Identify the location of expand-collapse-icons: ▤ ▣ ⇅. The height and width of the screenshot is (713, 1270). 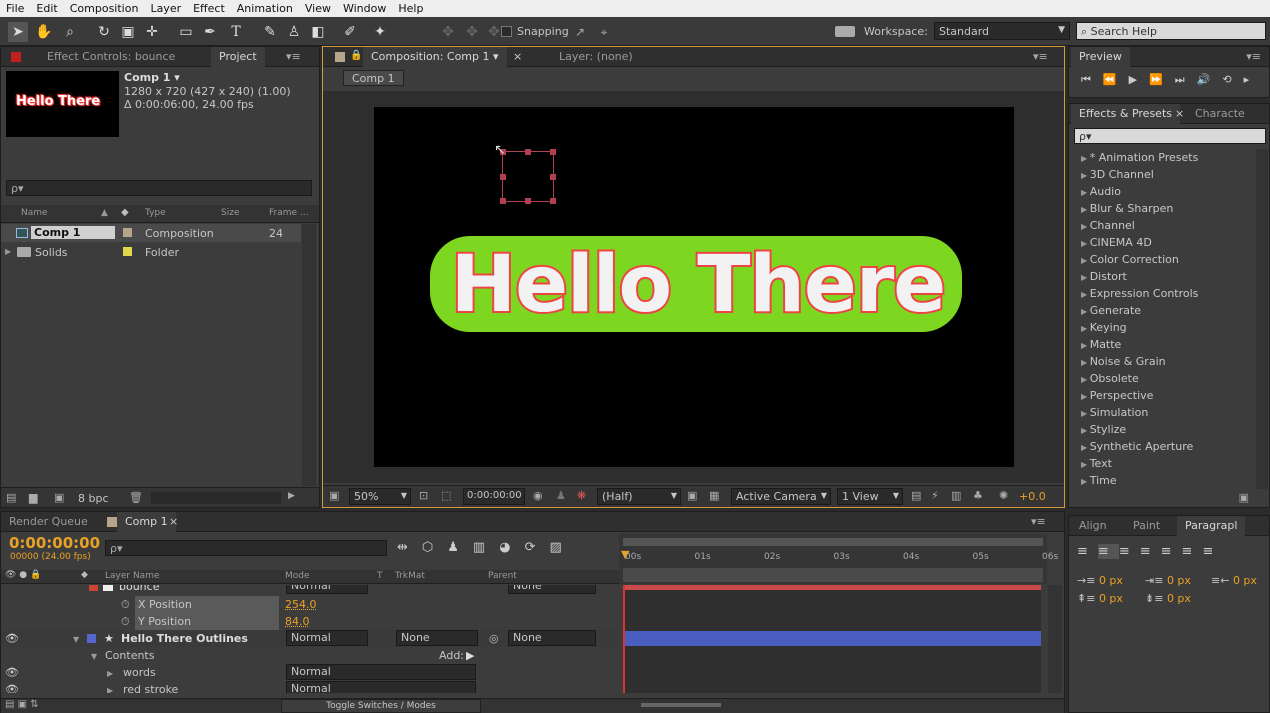
(22, 704).